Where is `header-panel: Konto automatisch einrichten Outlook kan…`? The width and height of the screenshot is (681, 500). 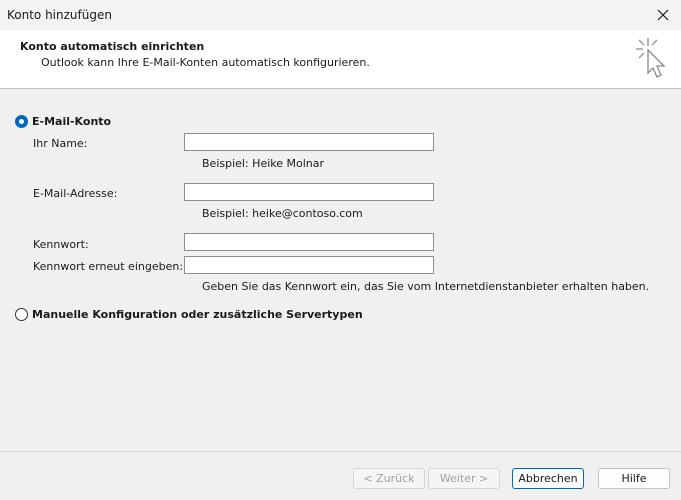 header-panel: Konto automatisch einrichten Outlook kan… is located at coordinates (340, 59).